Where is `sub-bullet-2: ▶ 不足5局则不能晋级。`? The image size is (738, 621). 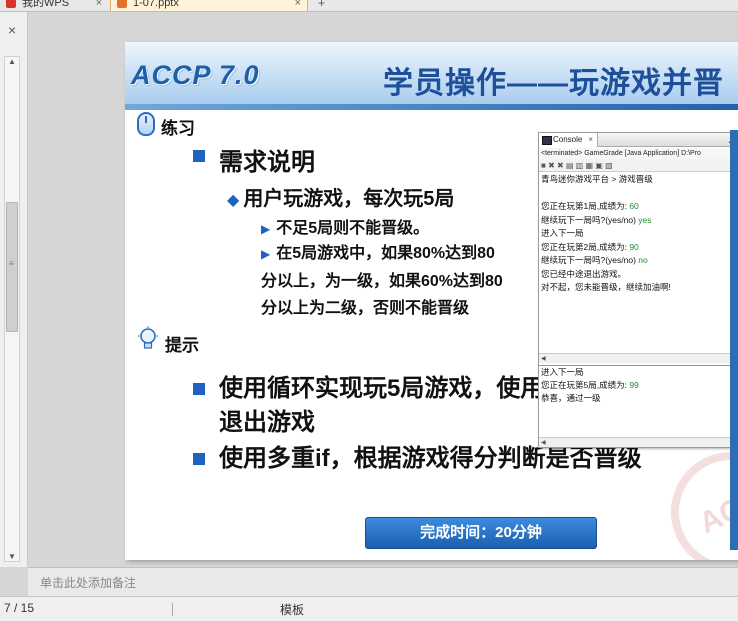
sub-bullet-2: ▶ 不足5局则不能晋级。 is located at coordinates (345, 226).